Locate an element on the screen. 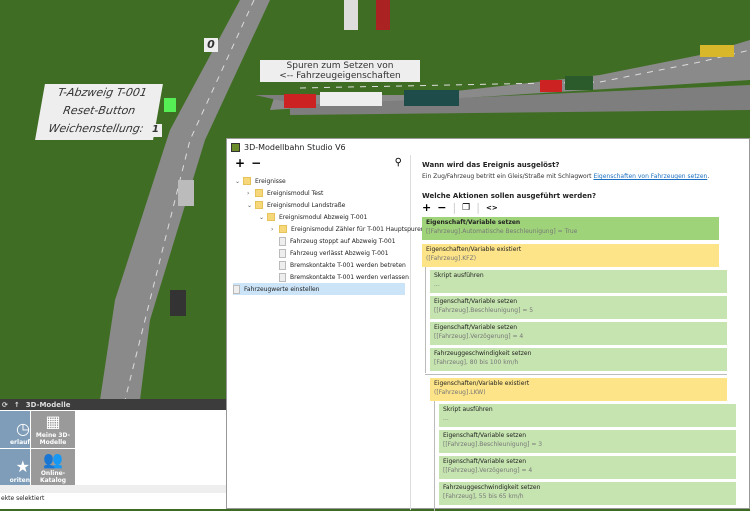 The image size is (750, 511). action-title: Eigenschaften/Variable existiert is located at coordinates (482, 383).